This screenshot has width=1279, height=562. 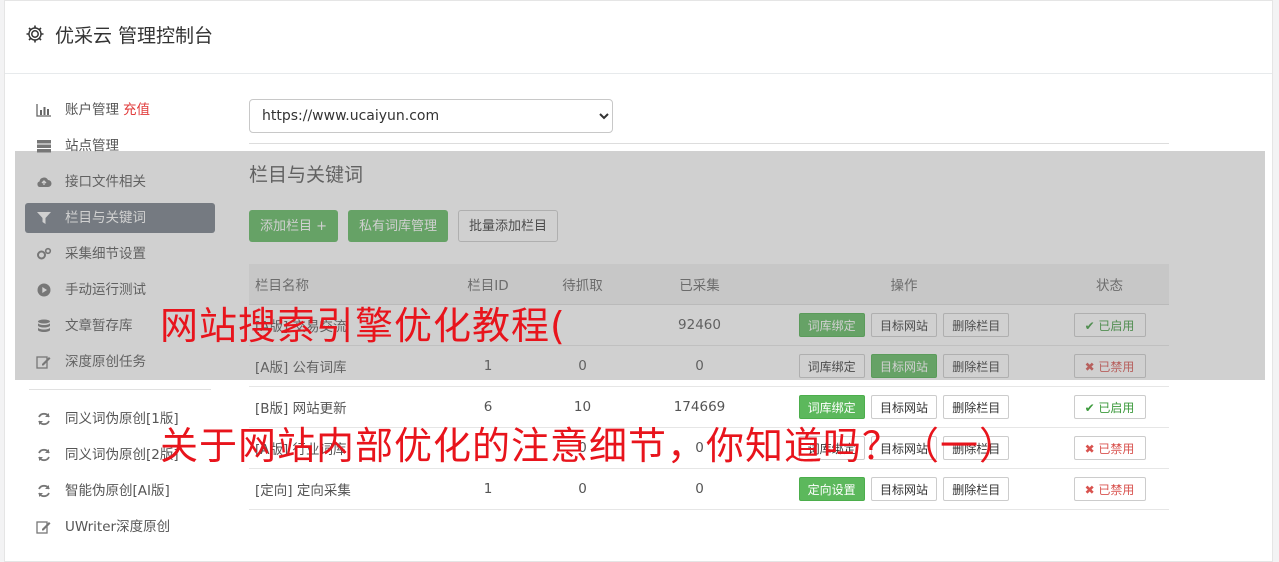 What do you see at coordinates (363, 326) in the screenshot?
I see `watermark-title-1: 网站搜索引擎优化教程(` at bounding box center [363, 326].